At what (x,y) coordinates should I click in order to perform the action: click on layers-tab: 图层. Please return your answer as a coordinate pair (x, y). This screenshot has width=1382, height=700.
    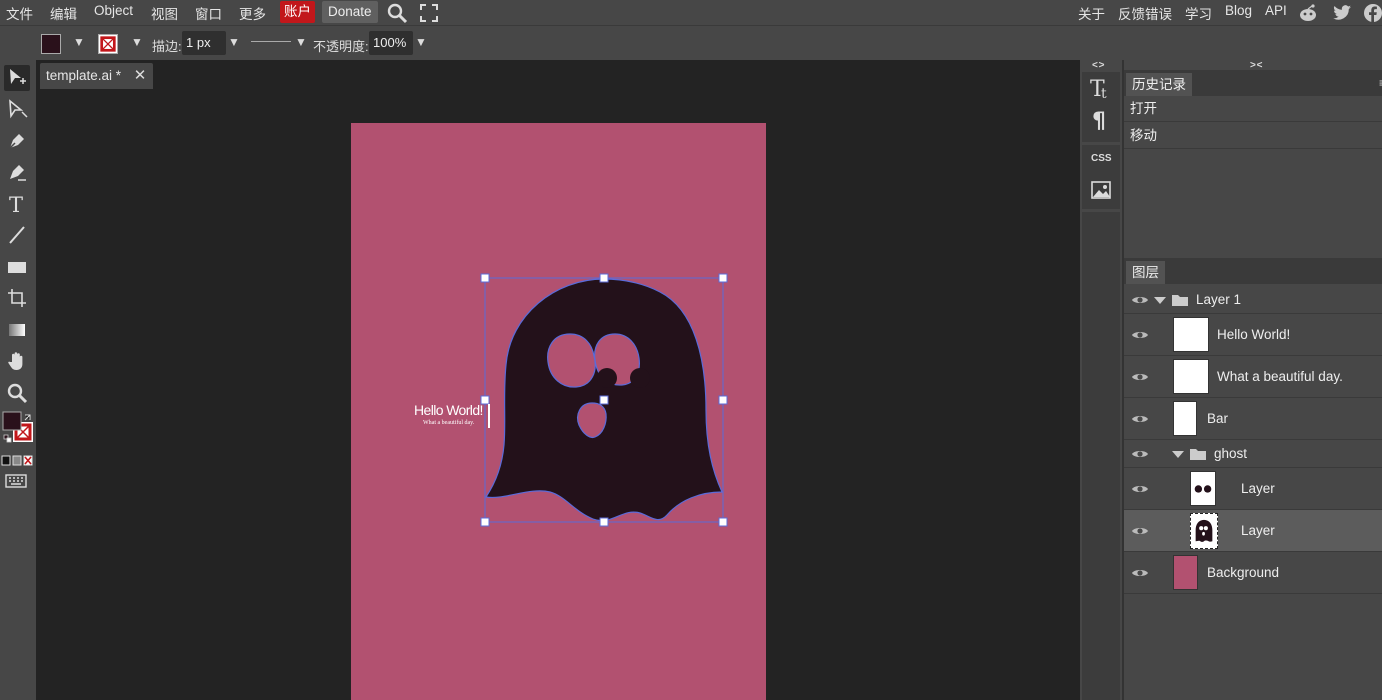
    Looking at the image, I should click on (1145, 272).